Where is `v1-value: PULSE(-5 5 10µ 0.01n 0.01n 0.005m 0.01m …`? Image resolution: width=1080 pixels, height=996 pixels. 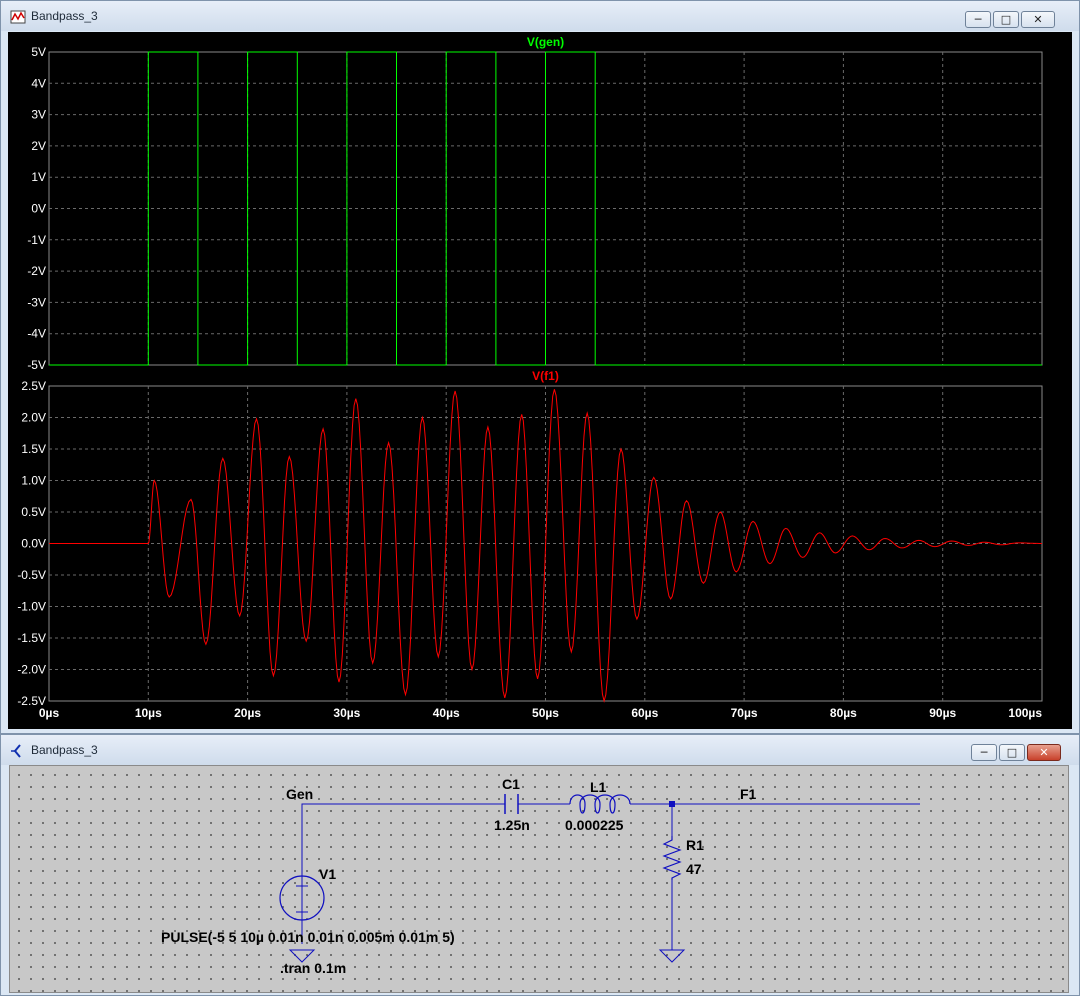
v1-value: PULSE(-5 5 10µ 0.01n 0.01n 0.005m 0.01m … is located at coordinates (308, 937).